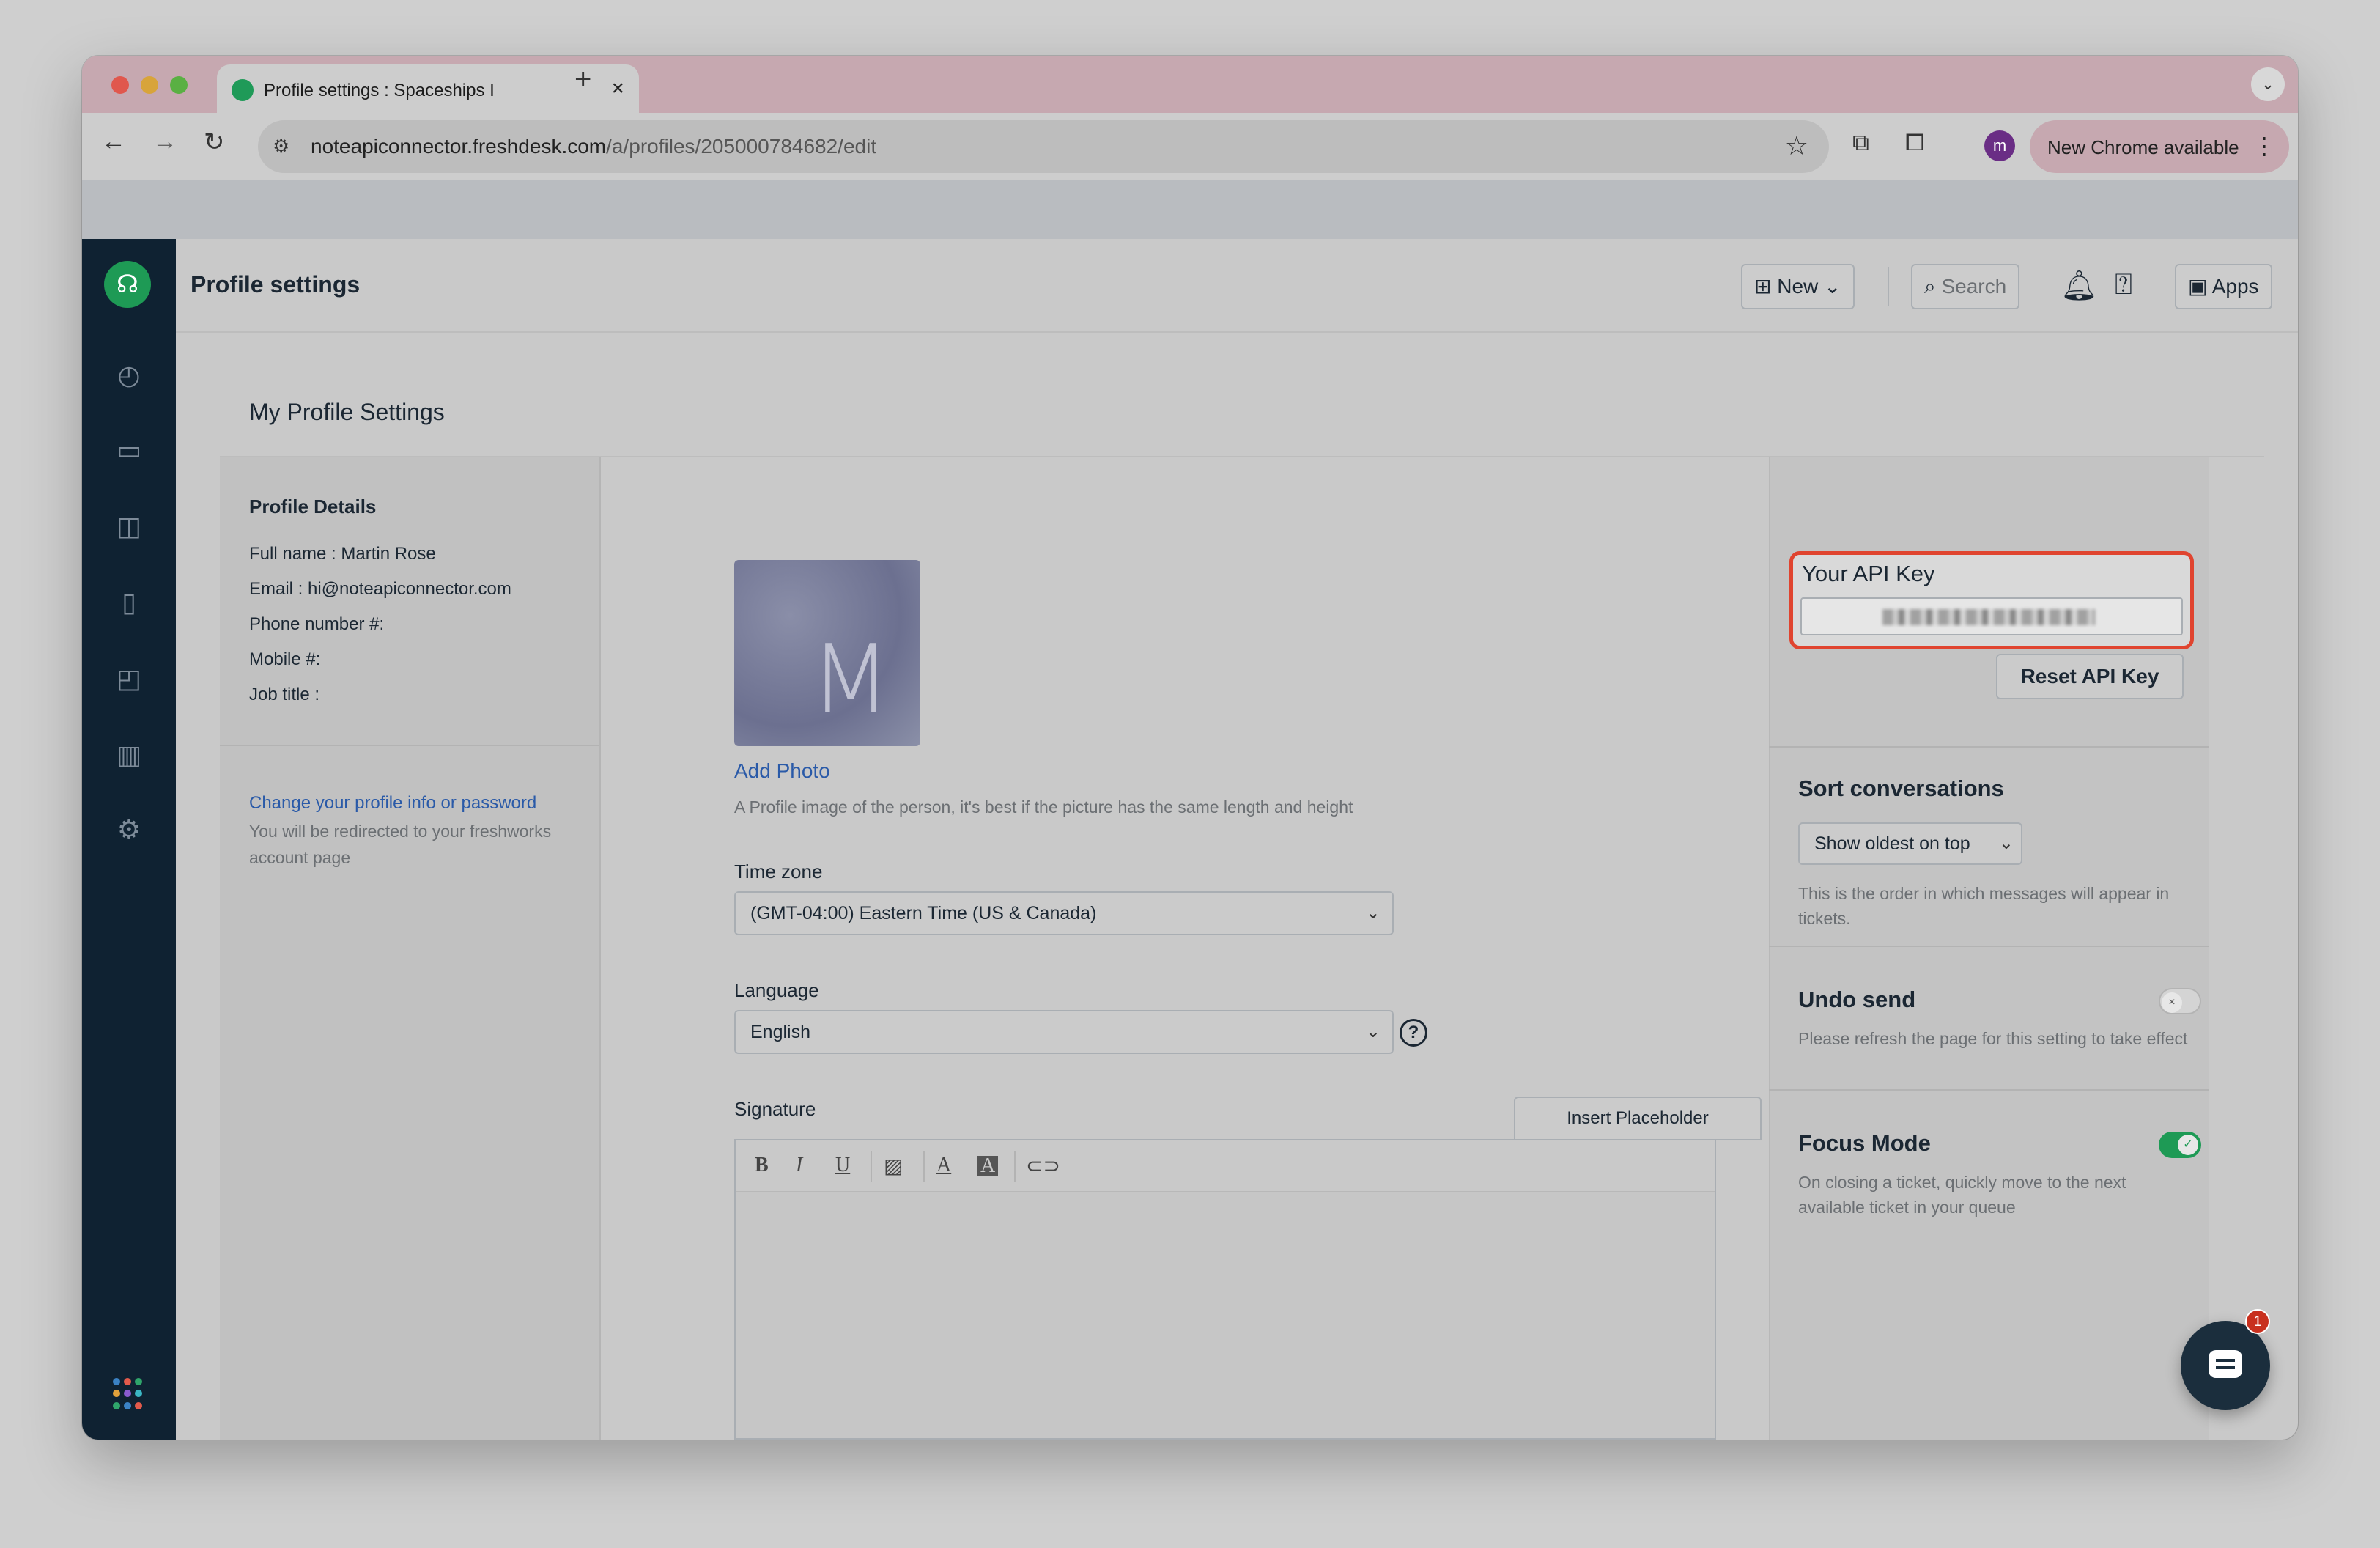 This screenshot has height=1548, width=2380. I want to click on chrome-profile-avatar: m, so click(1999, 145).